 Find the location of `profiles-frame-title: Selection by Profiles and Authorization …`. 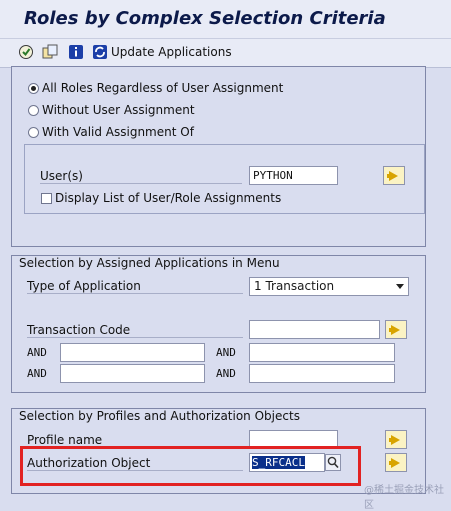

profiles-frame-title: Selection by Profiles and Authorization … is located at coordinates (159, 416).